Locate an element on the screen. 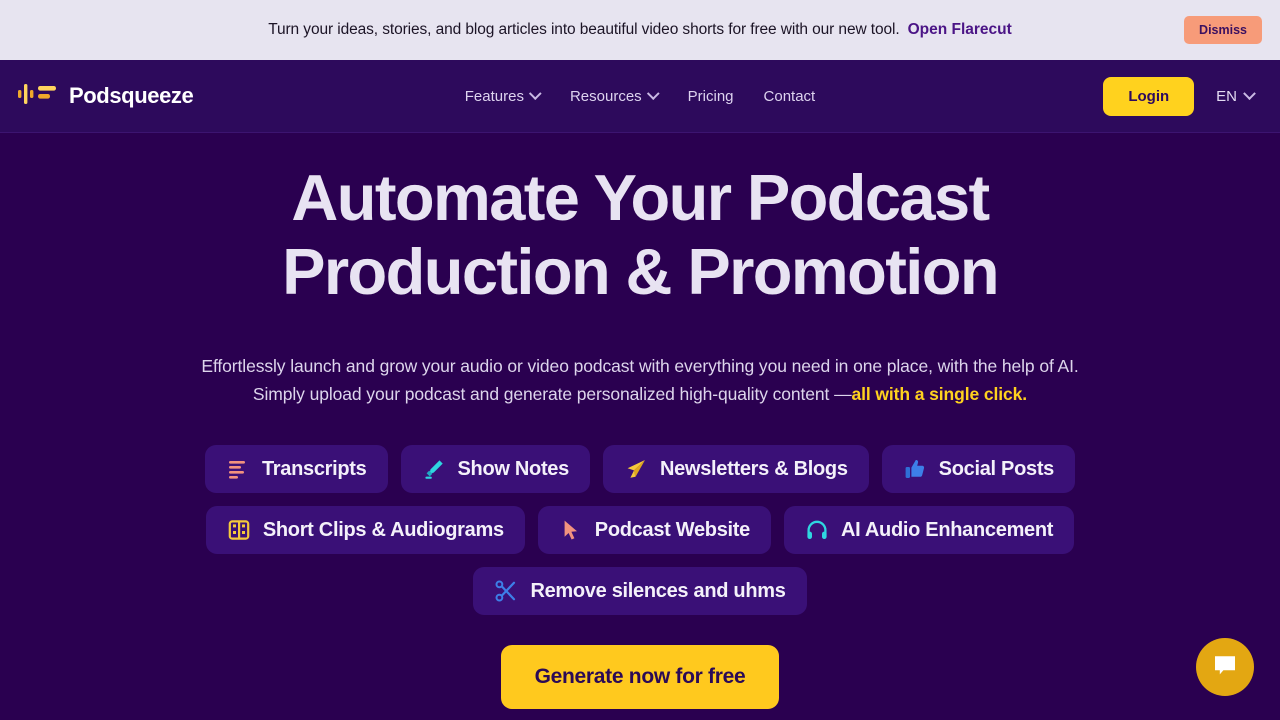 This screenshot has width=1280, height=720. chip-social-posts: Social Posts is located at coordinates (978, 469).